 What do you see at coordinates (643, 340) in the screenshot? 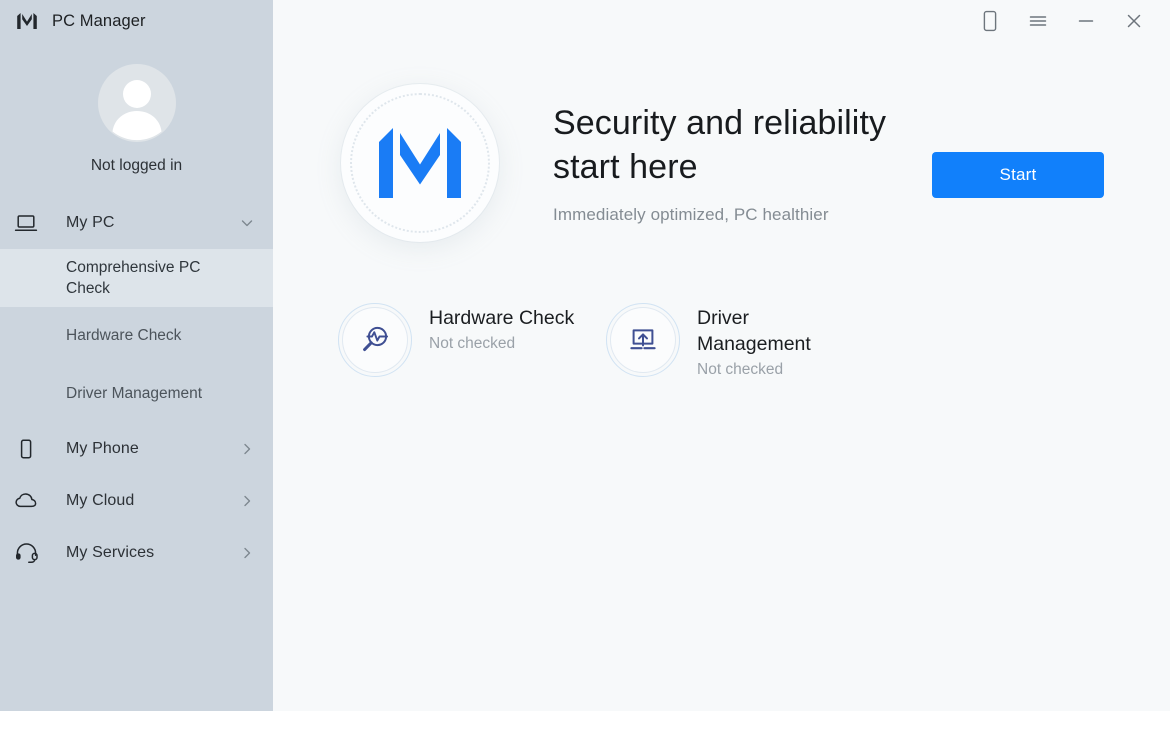
I see `driver-update-icon` at bounding box center [643, 340].